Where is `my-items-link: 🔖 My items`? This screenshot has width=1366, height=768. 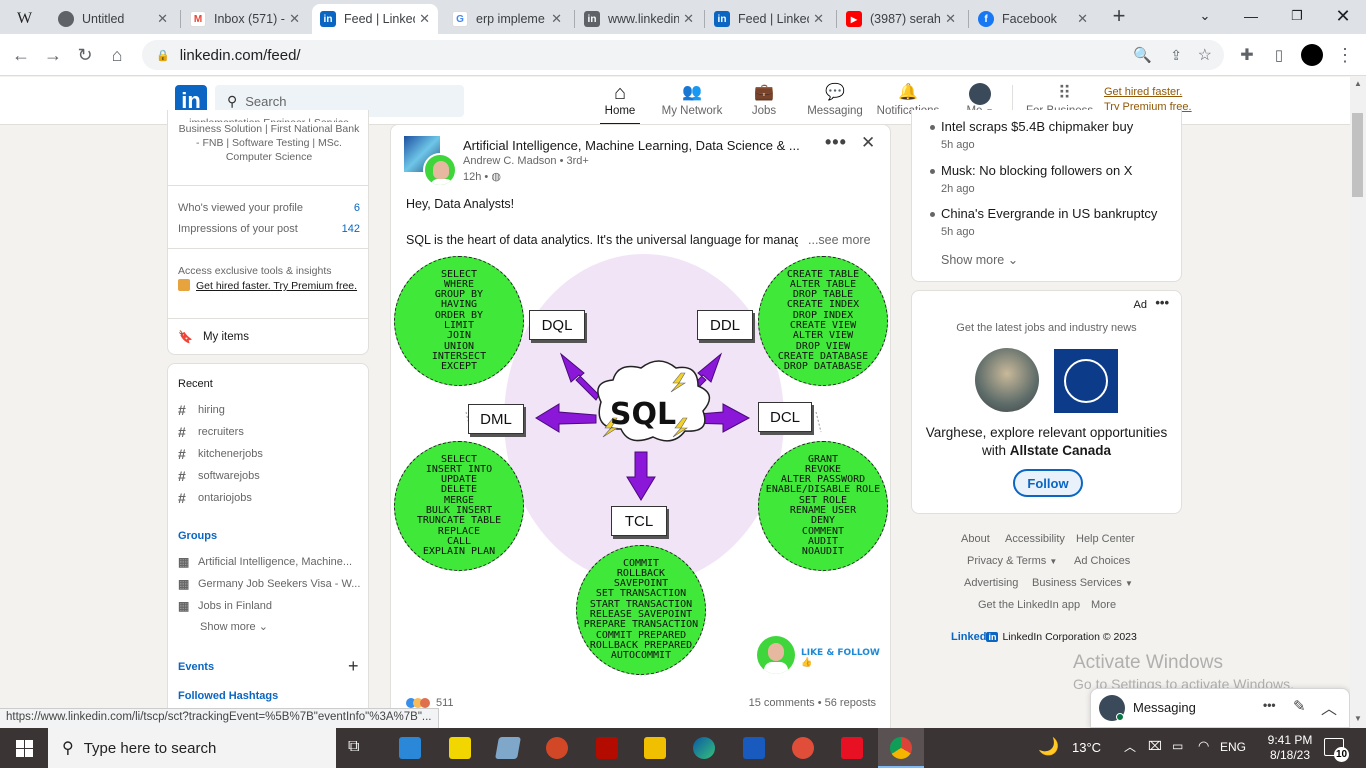 my-items-link: 🔖 My items is located at coordinates (213, 337).